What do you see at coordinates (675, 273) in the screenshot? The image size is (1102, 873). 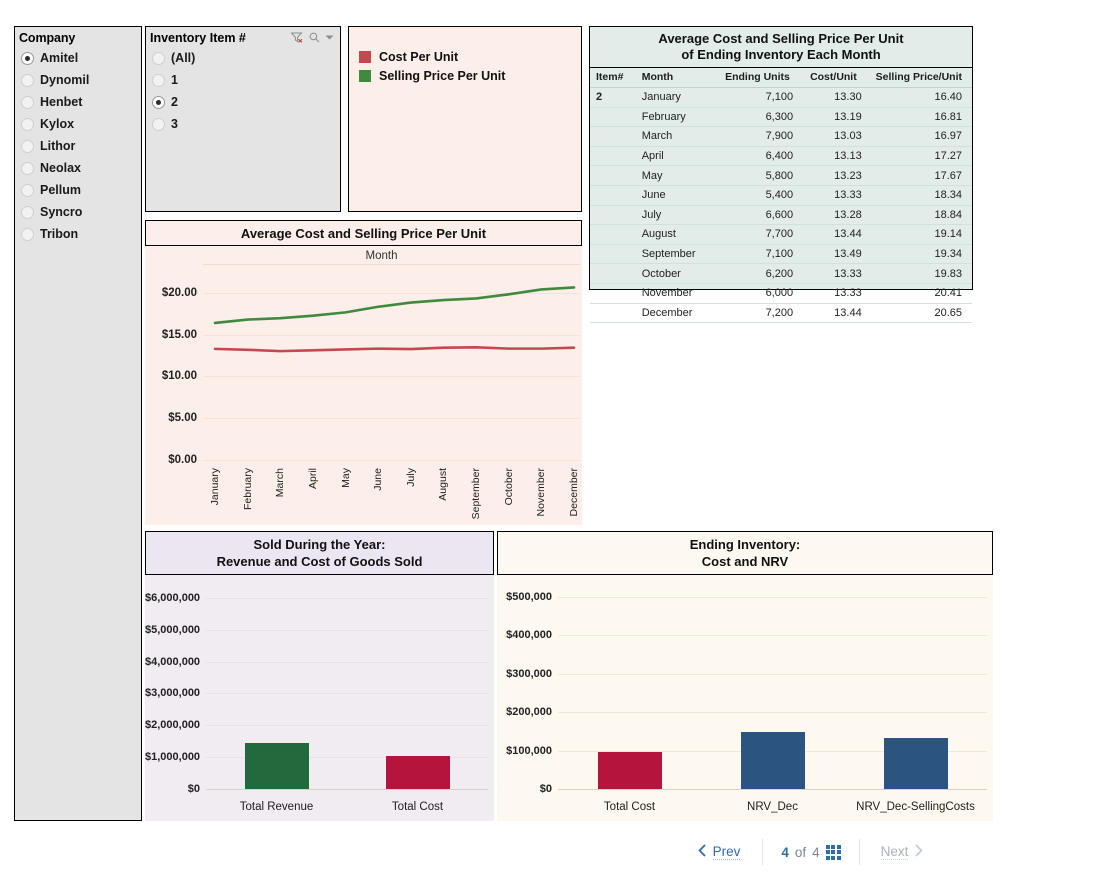 I see `cell-month: October` at bounding box center [675, 273].